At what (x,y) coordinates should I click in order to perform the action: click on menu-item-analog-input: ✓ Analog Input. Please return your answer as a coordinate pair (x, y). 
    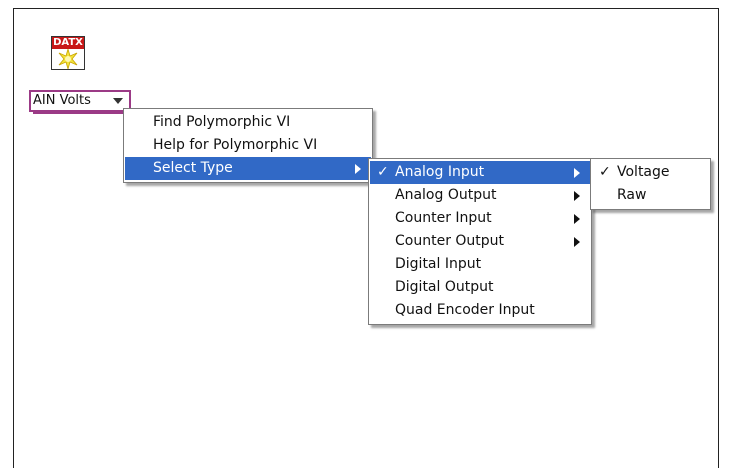
    Looking at the image, I should click on (480, 172).